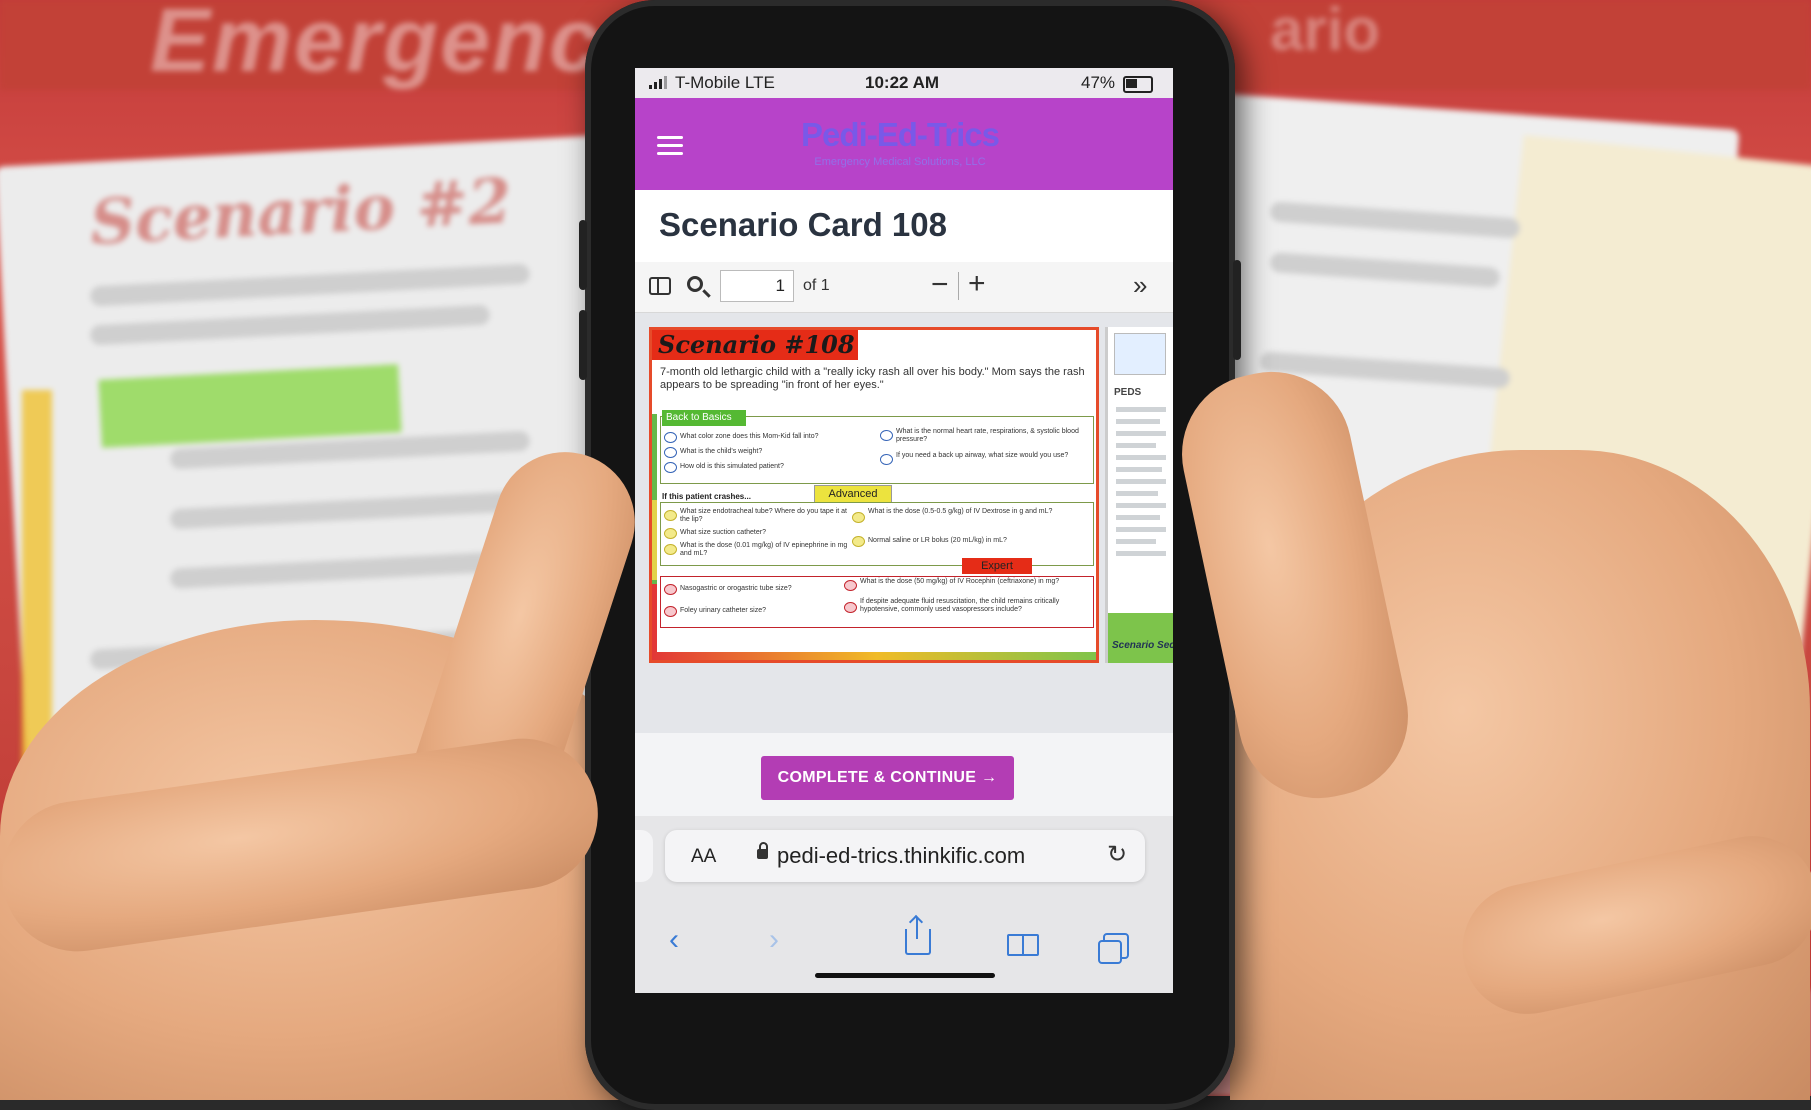  I want to click on hamburger-menu-icon, so click(670, 146).